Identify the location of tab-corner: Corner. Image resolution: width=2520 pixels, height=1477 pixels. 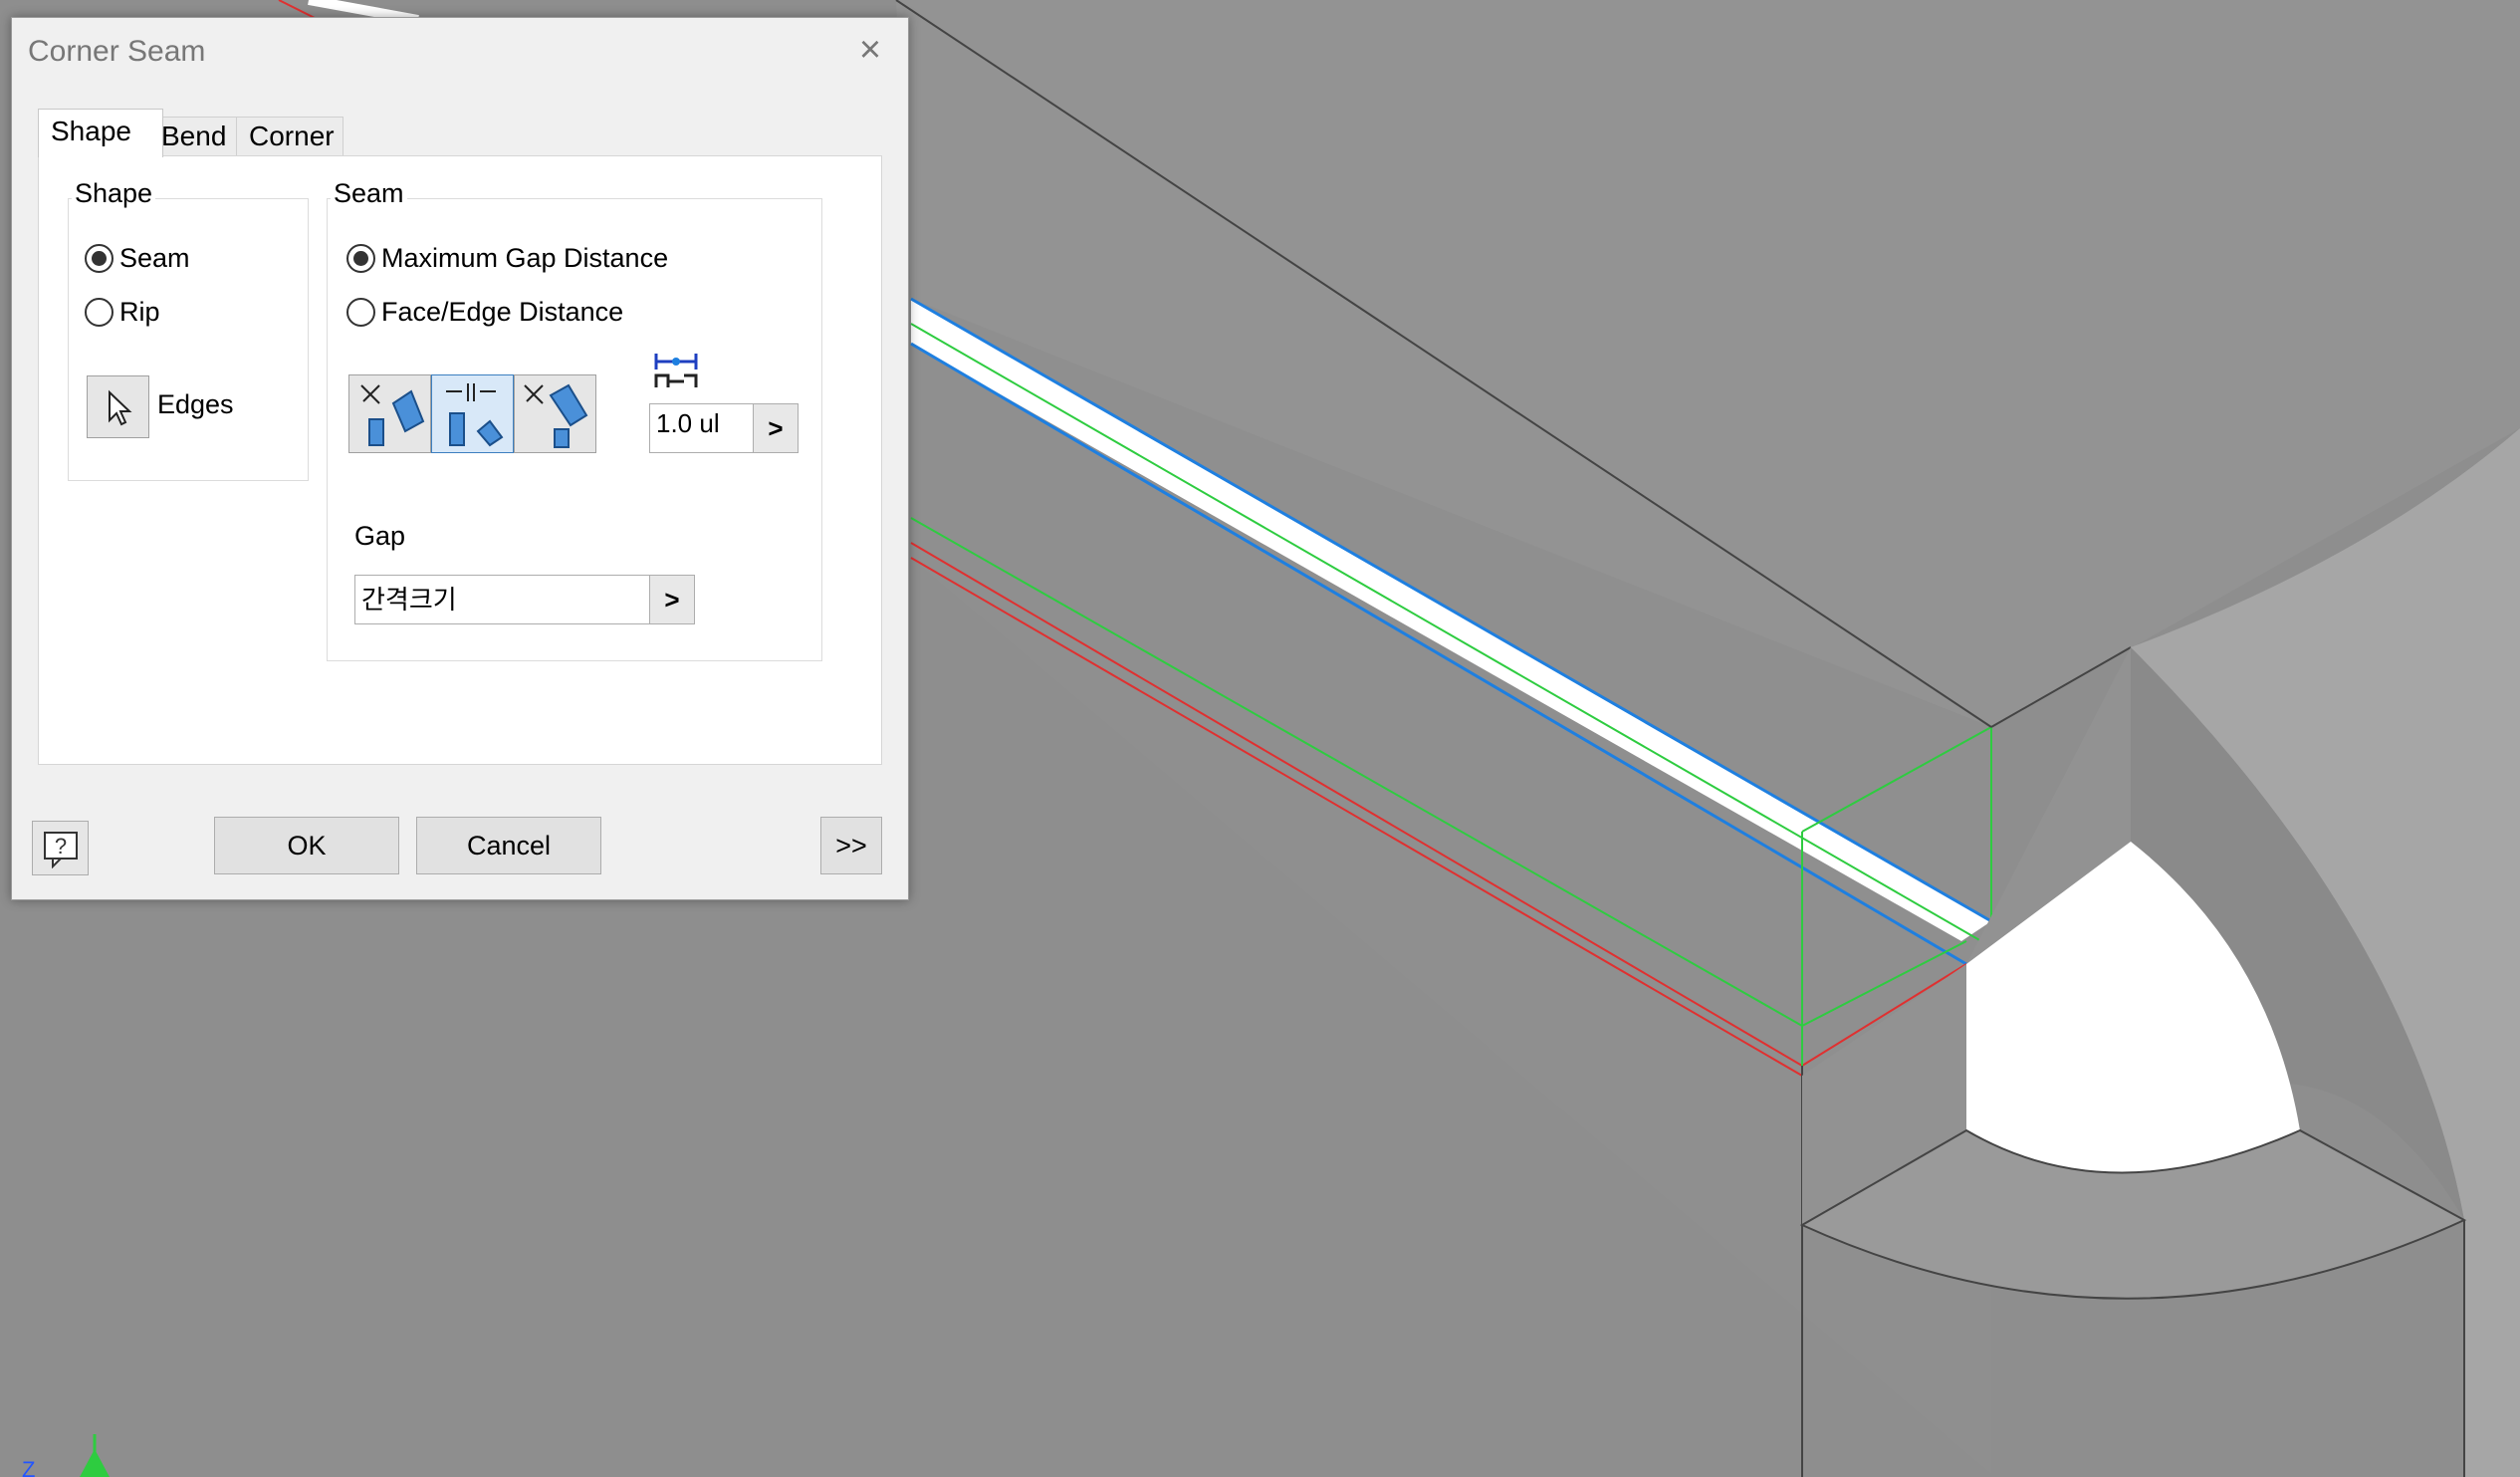
(290, 136).